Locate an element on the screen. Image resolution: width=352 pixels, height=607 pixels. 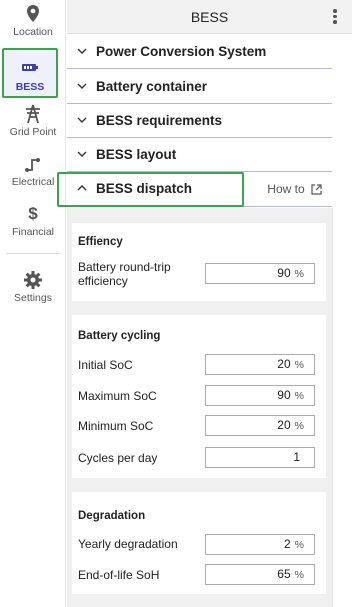
more-options-icon is located at coordinates (335, 18).